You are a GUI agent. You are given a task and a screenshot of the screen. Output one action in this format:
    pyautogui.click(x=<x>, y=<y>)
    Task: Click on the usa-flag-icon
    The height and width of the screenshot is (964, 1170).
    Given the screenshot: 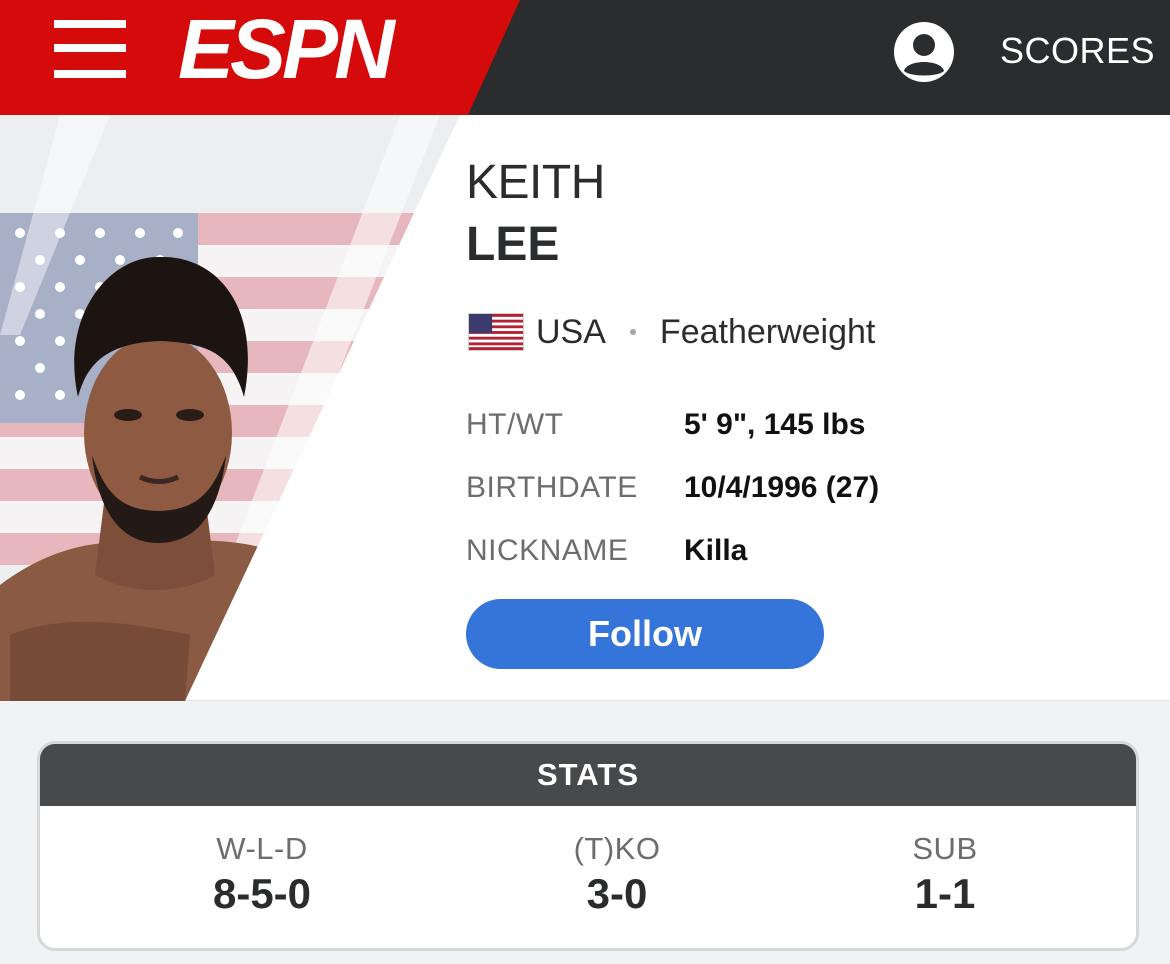 What is the action you would take?
    pyautogui.click(x=496, y=332)
    